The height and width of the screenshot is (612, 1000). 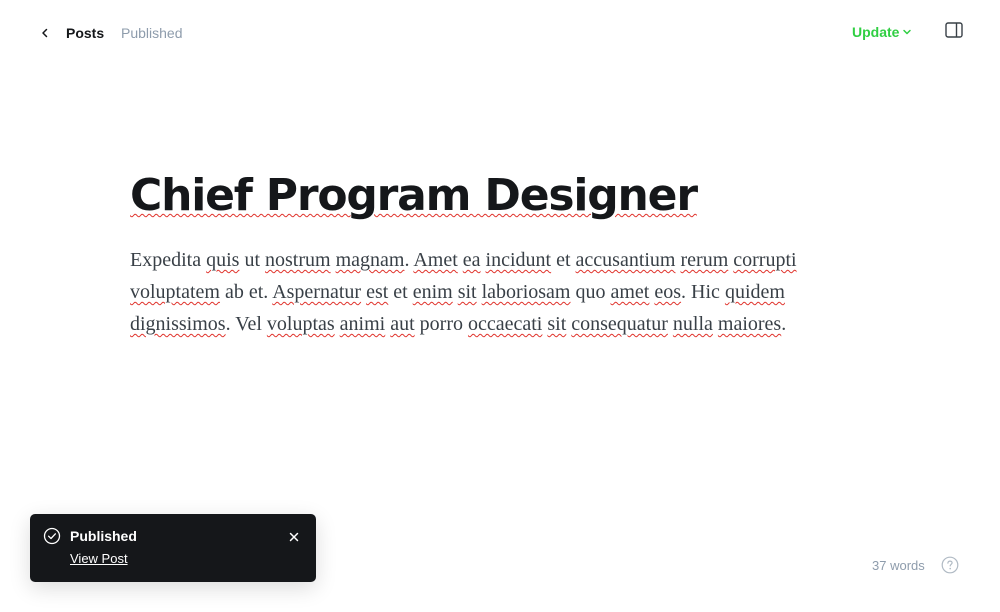 I want to click on body-text-segment: ut, so click(x=252, y=260).